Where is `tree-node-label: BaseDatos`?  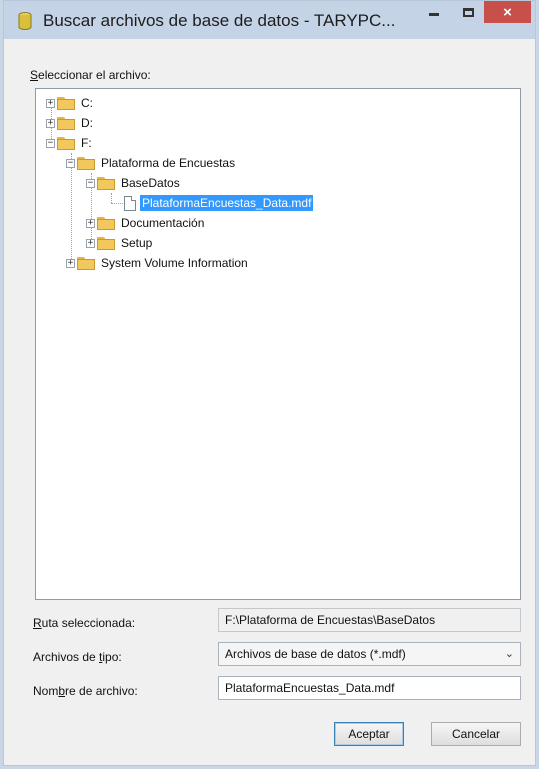 tree-node-label: BaseDatos is located at coordinates (150, 183).